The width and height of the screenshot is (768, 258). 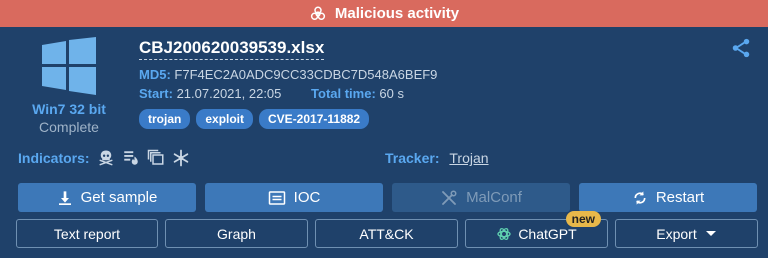 I want to click on tag-list: trojan exploit CVE-2017-11882, so click(x=254, y=119).